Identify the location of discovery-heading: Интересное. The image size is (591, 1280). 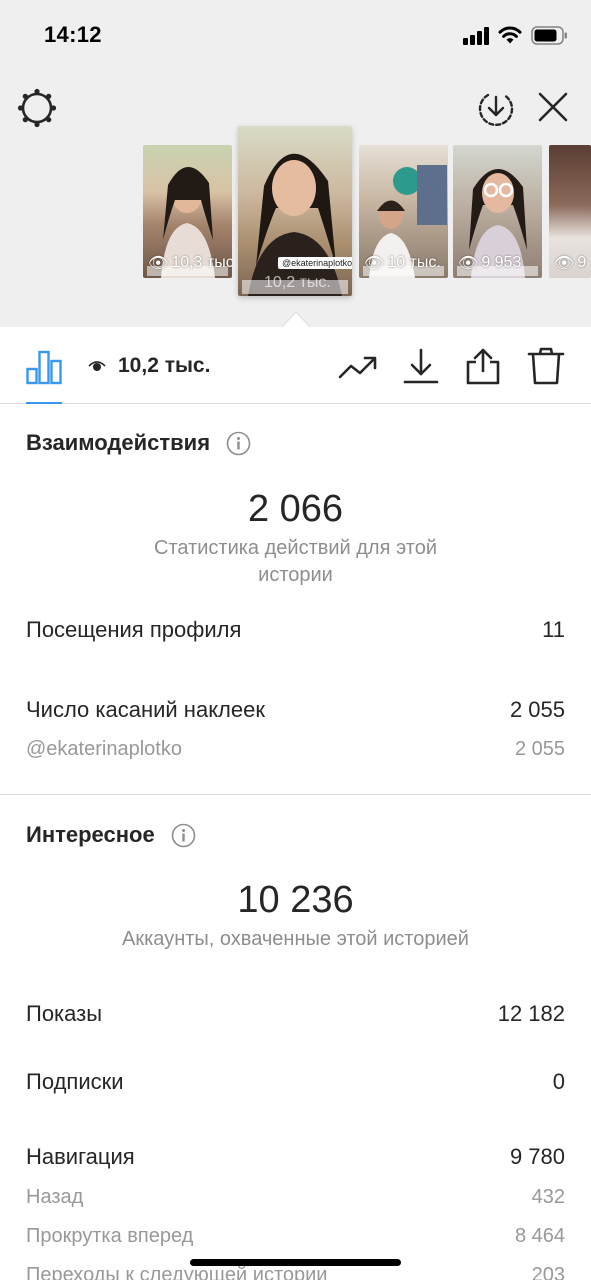
(111, 835).